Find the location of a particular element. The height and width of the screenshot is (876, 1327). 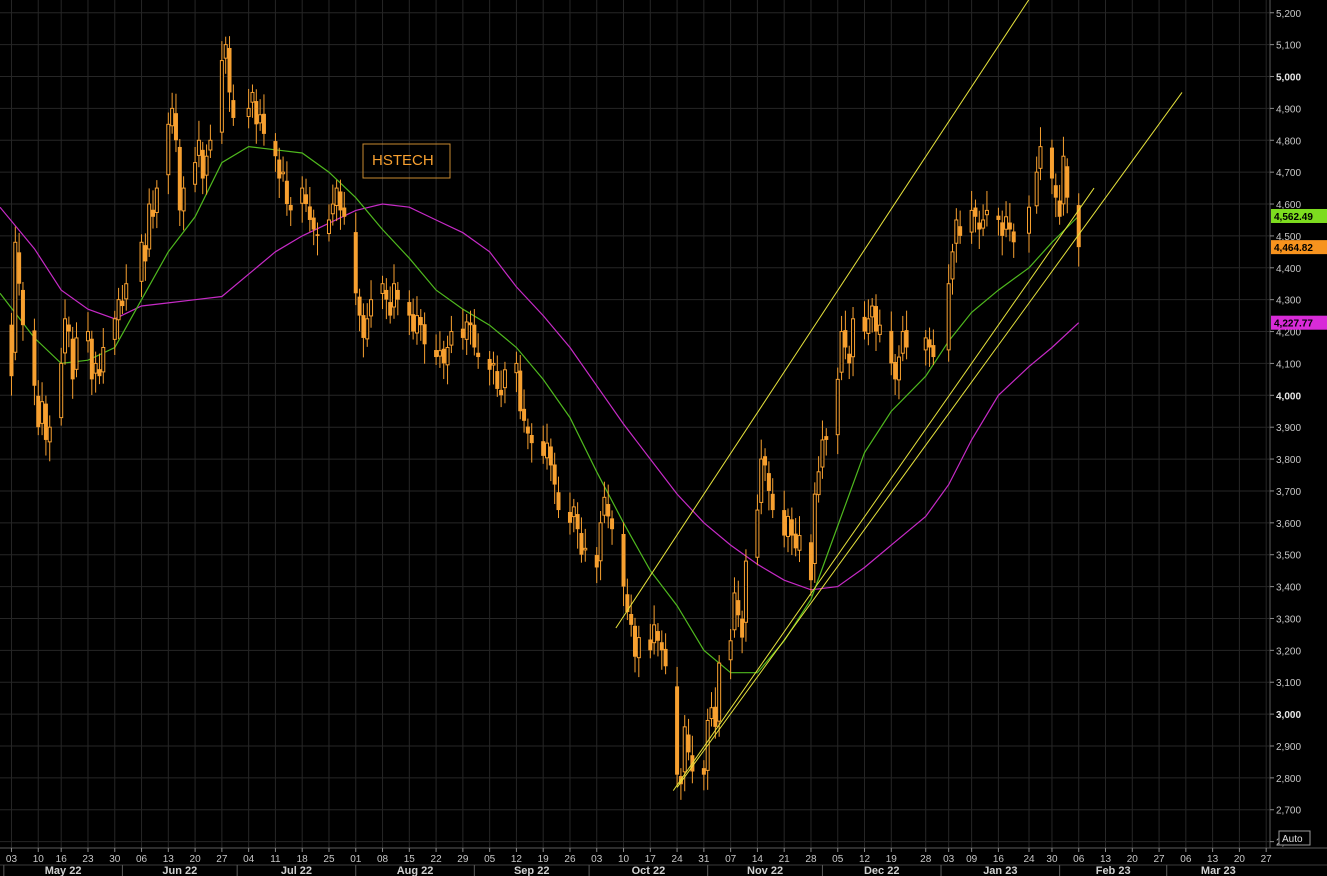

x-tick-label: 01 is located at coordinates (356, 859).